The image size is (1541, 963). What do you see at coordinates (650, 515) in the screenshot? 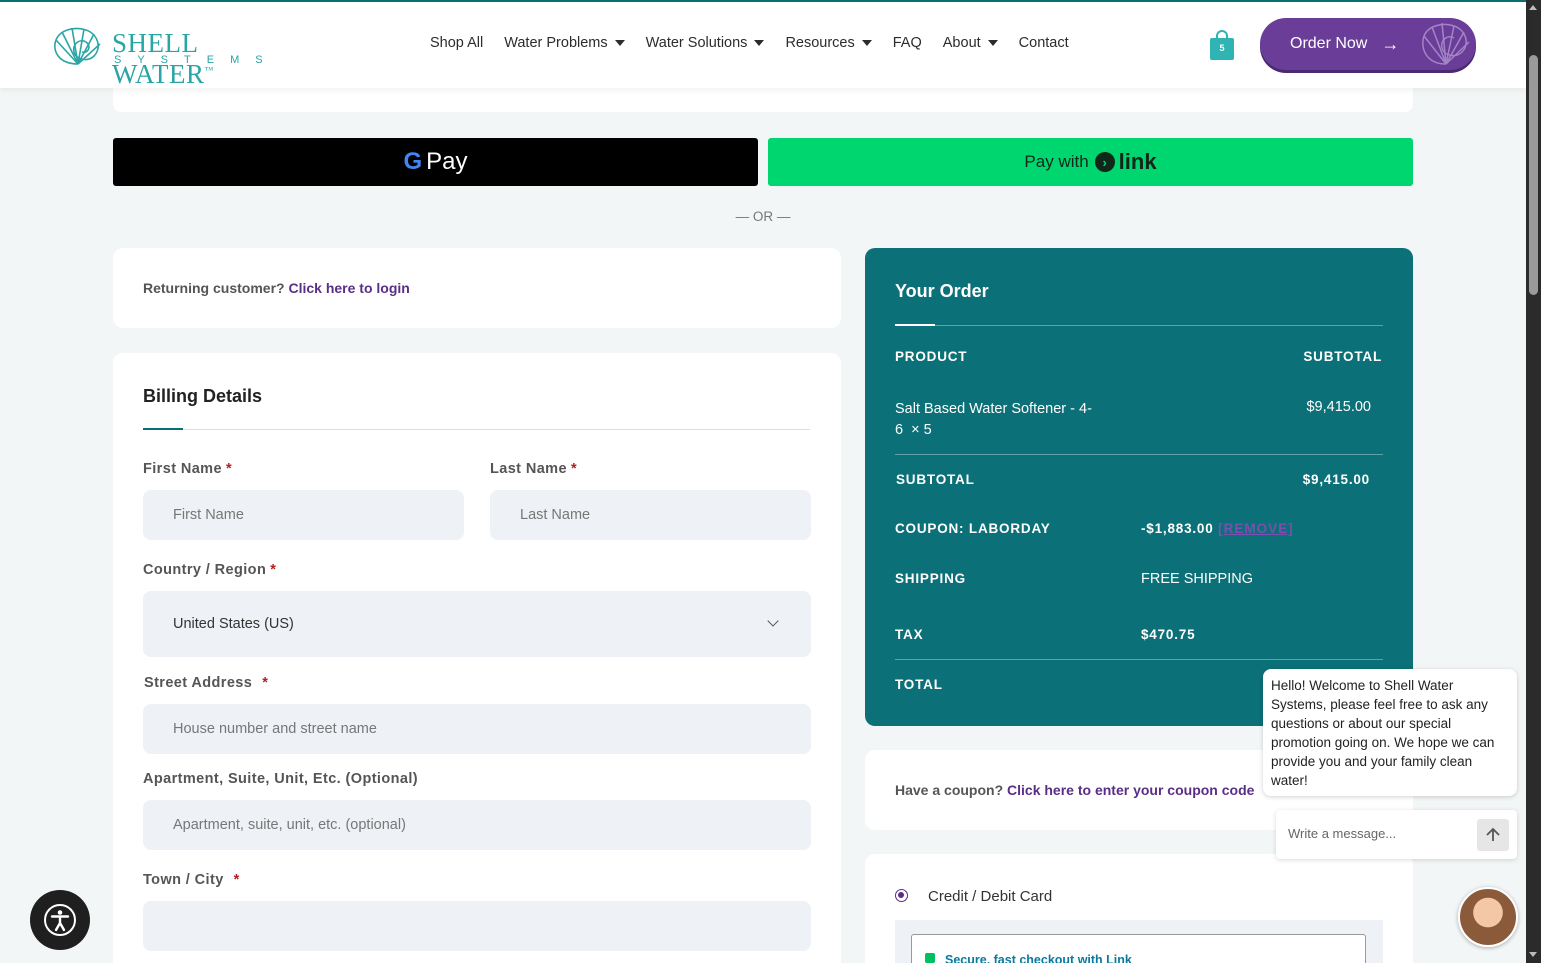
I see `last-name-field` at bounding box center [650, 515].